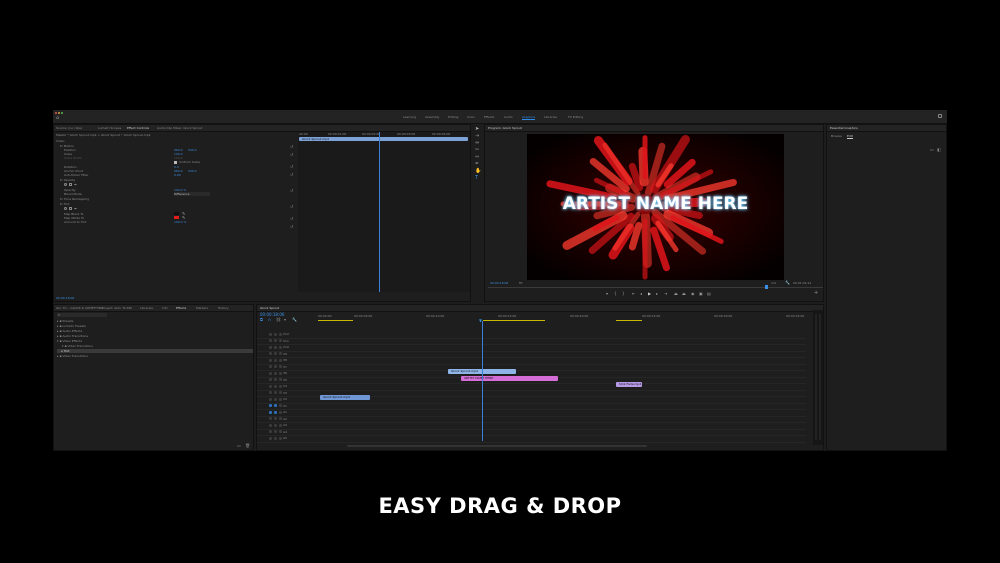 Image resolution: width=1000 pixels, height=563 pixels. I want to click on proxy-toggle-icon: ▤, so click(709, 293).